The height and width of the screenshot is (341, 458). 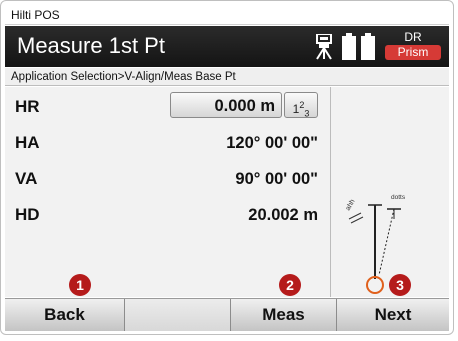 What do you see at coordinates (167, 215) in the screenshot?
I see `measurement-row-hd: HD 20.002 m` at bounding box center [167, 215].